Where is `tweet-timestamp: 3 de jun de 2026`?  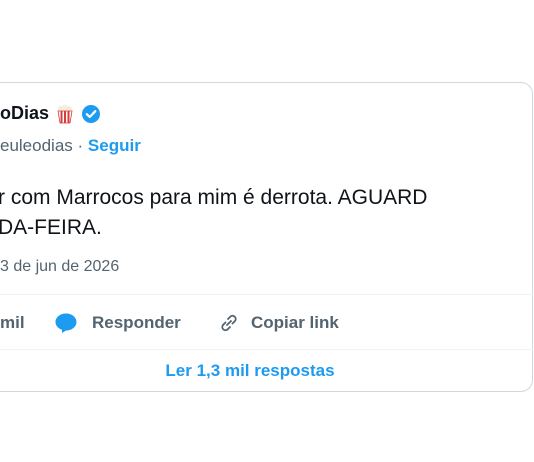 tweet-timestamp: 3 de jun de 2026 is located at coordinates (59, 267).